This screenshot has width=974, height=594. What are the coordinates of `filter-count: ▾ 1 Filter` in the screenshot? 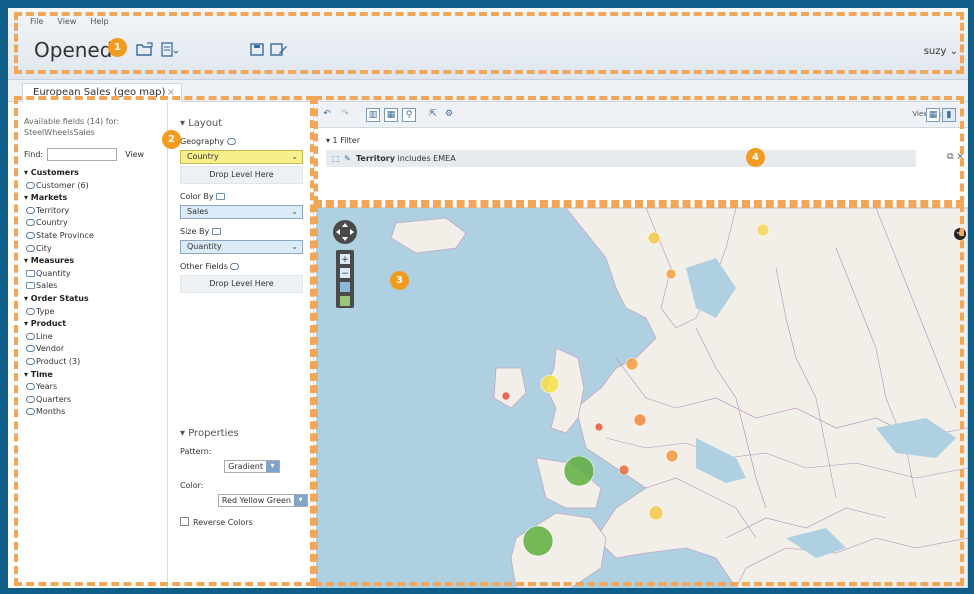 It's located at (343, 140).